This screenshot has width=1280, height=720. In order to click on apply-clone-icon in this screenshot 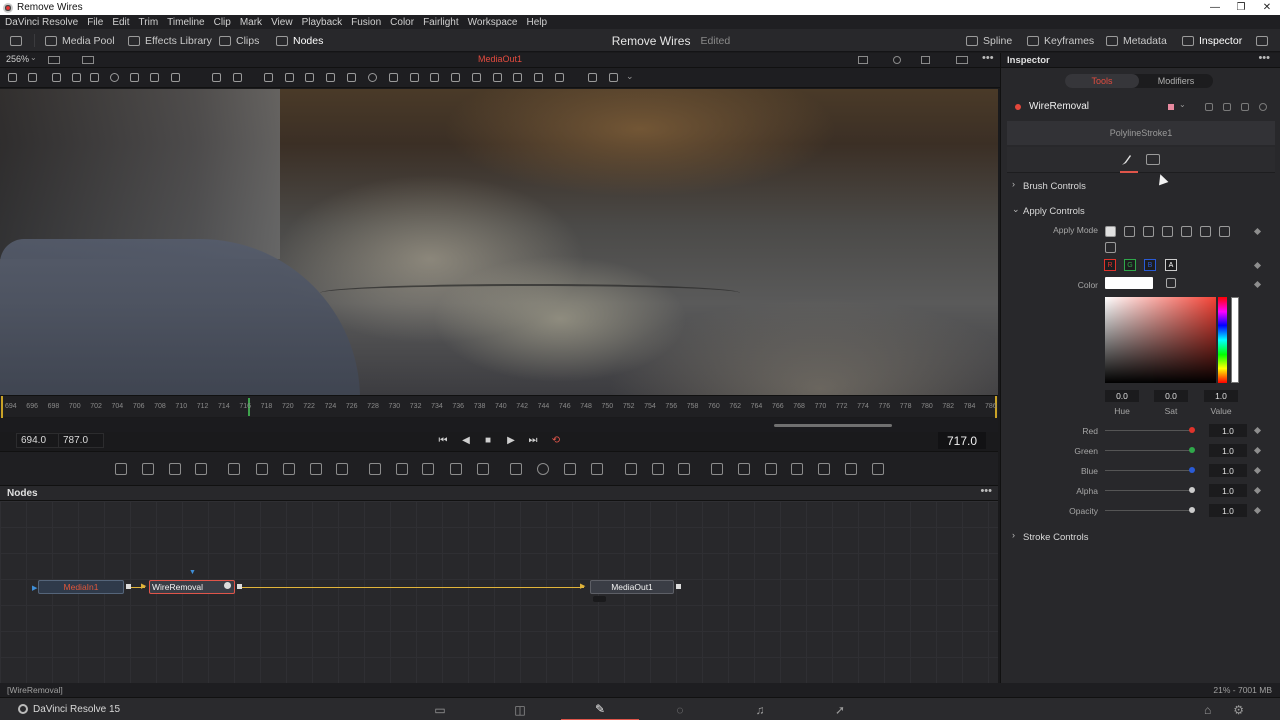, I will do `click(1129, 231)`.